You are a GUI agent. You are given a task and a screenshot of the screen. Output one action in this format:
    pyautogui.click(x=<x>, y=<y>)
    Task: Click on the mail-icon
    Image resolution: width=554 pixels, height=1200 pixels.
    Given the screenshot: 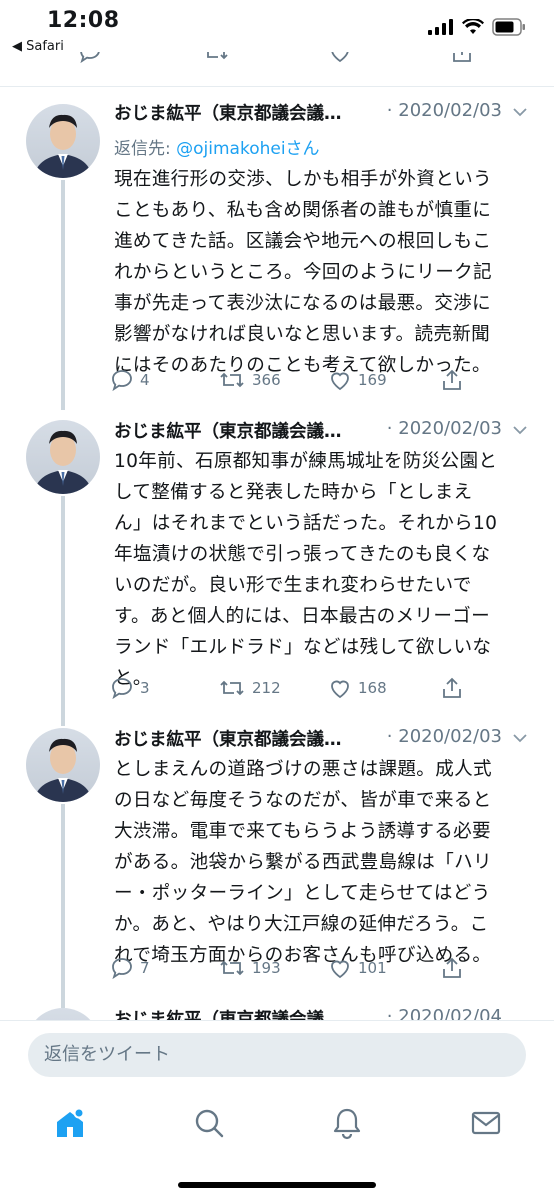 What is the action you would take?
    pyautogui.click(x=486, y=1123)
    